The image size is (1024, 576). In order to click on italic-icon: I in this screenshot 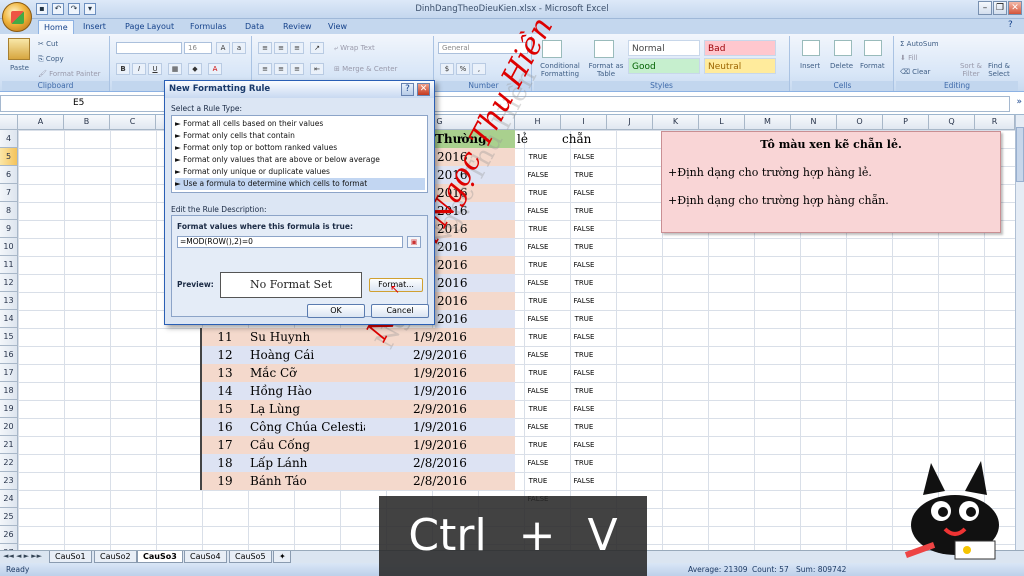, I will do `click(139, 69)`.